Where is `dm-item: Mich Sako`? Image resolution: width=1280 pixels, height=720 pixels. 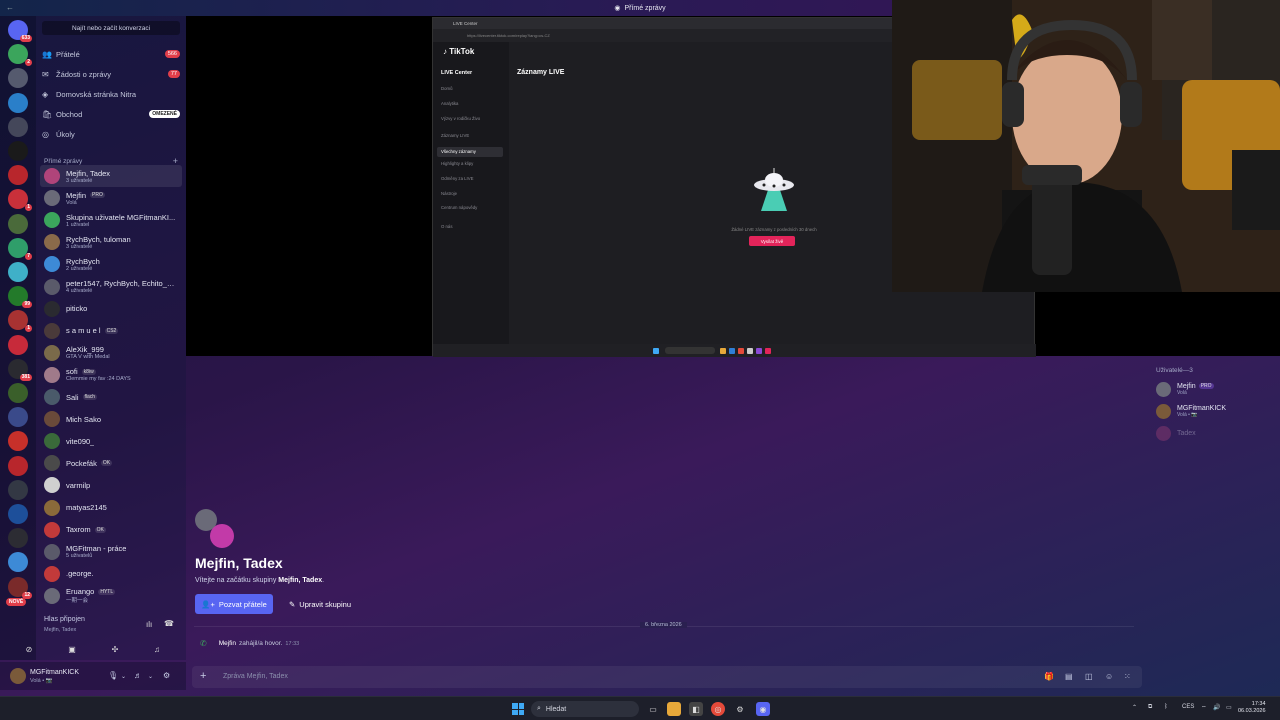 dm-item: Mich Sako is located at coordinates (111, 419).